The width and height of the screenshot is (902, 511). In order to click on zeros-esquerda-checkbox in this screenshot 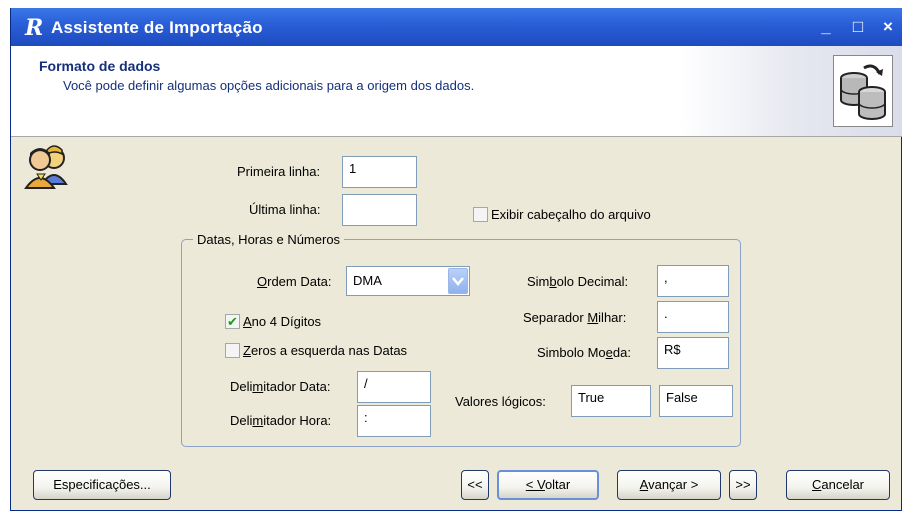, I will do `click(232, 350)`.